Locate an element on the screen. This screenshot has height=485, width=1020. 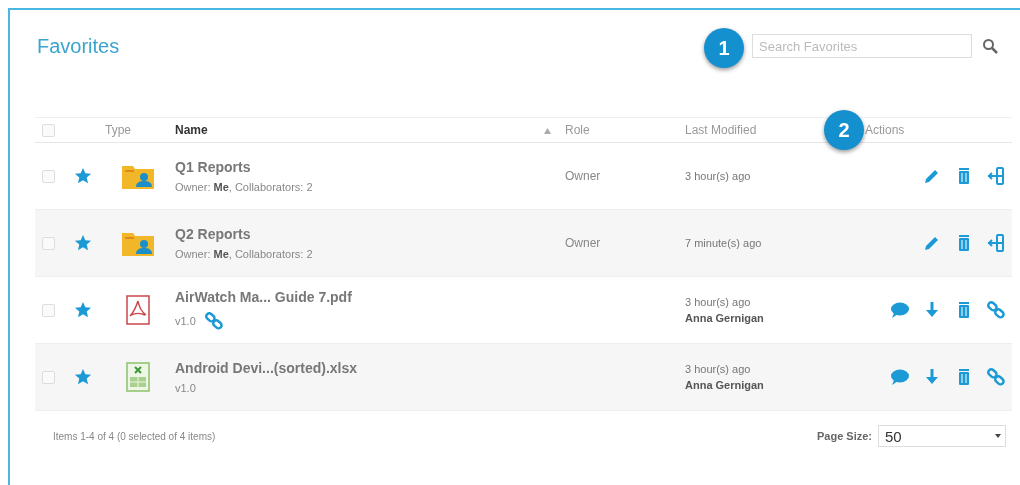
pdf-file-icon is located at coordinates (137, 310).